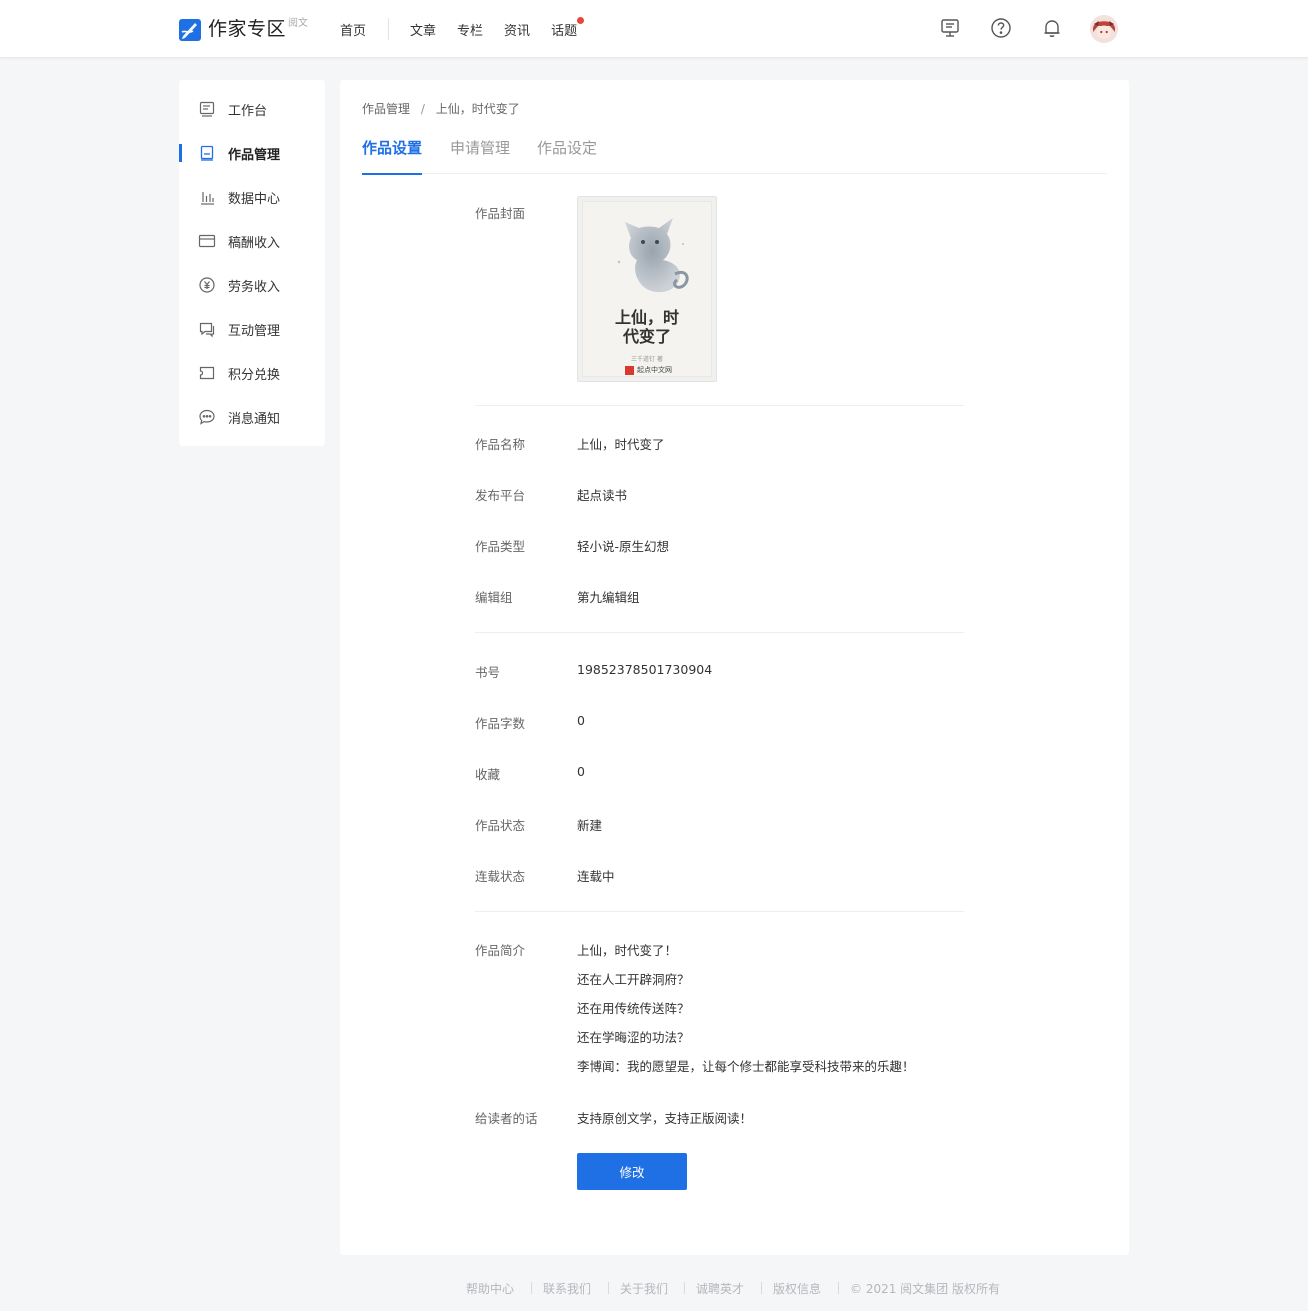 The width and height of the screenshot is (1308, 1311). Describe the element at coordinates (470, 29) in the screenshot. I see `nav-columns: 专栏` at that location.